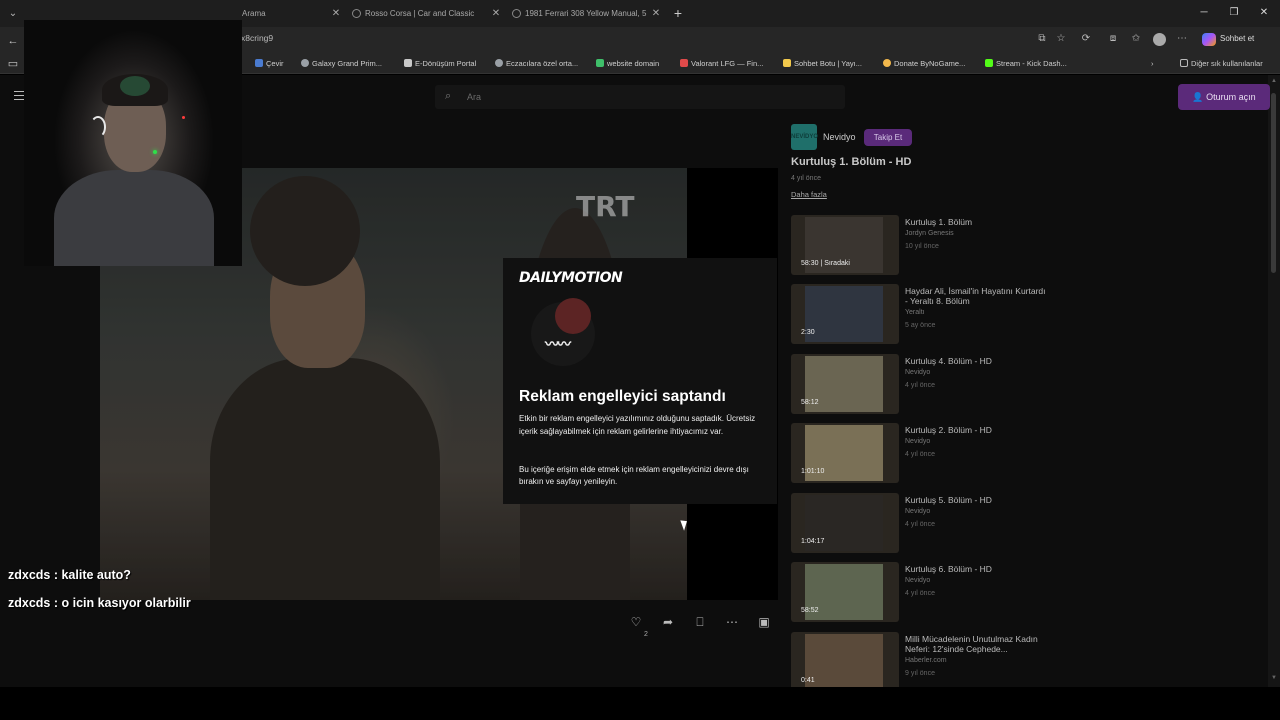 This screenshot has height=720, width=1280. Describe the element at coordinates (259, 63) in the screenshot. I see `translate-icon` at that location.